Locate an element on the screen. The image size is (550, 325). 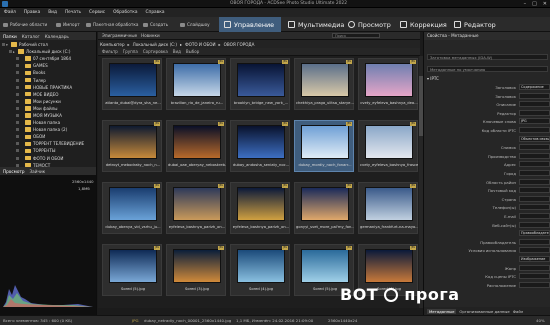
metadata-preset-select: Заготовка метаданных (IDA-W) is located at coordinates (487, 57).